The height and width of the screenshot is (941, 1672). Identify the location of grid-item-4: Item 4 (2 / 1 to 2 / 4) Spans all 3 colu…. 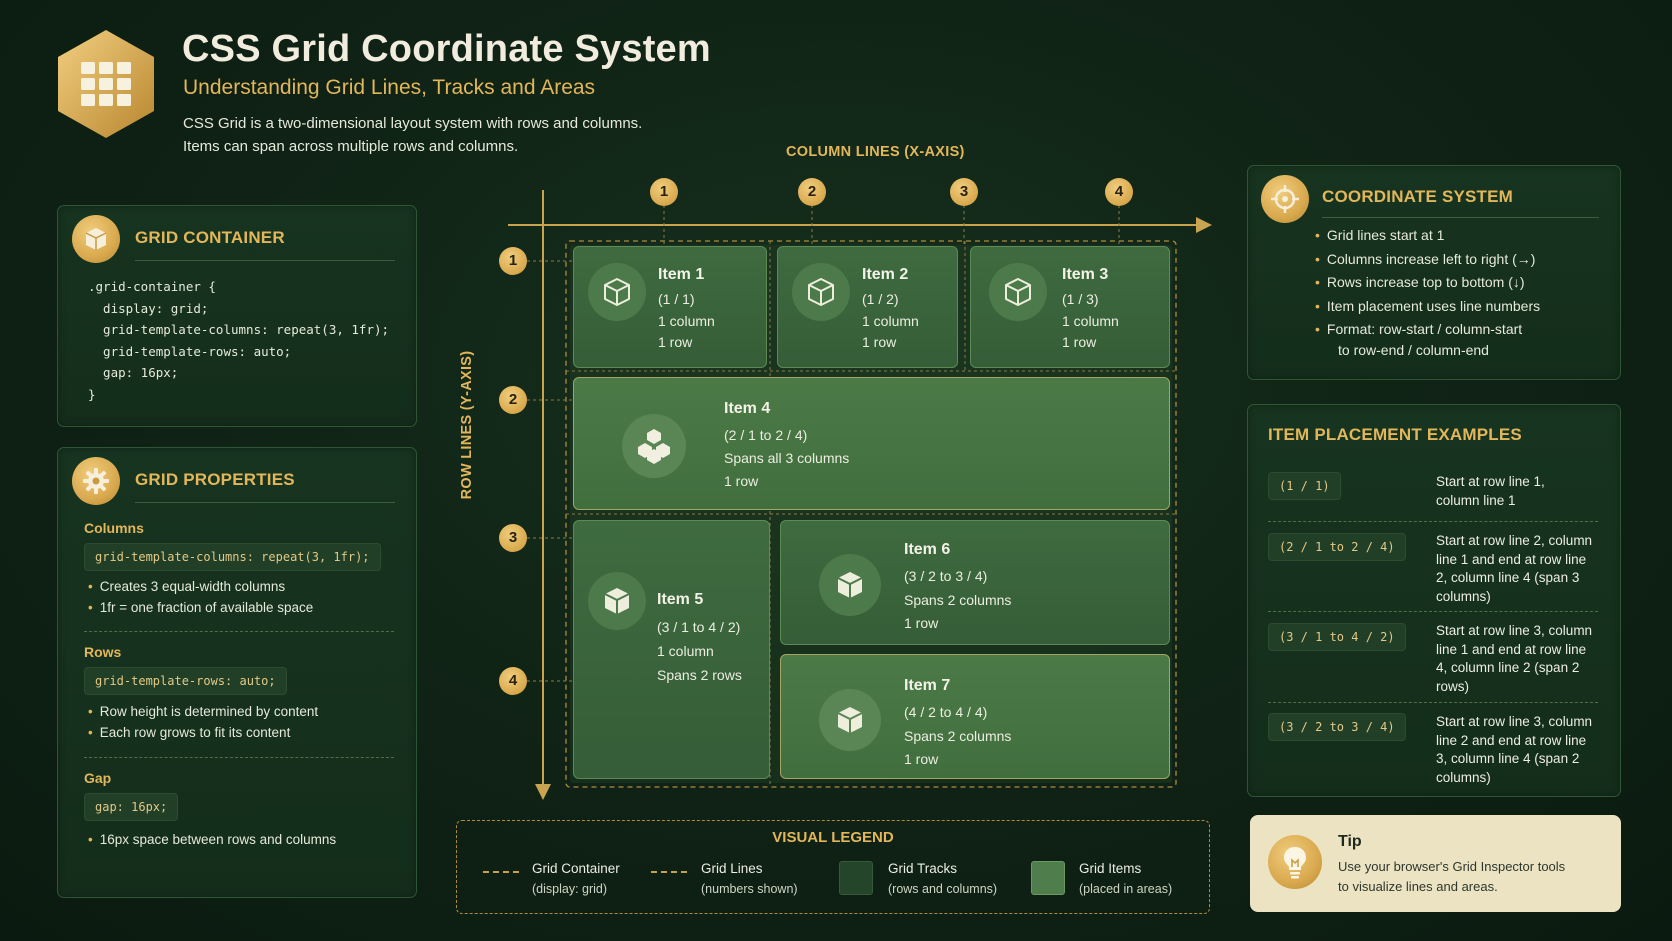
(871, 443).